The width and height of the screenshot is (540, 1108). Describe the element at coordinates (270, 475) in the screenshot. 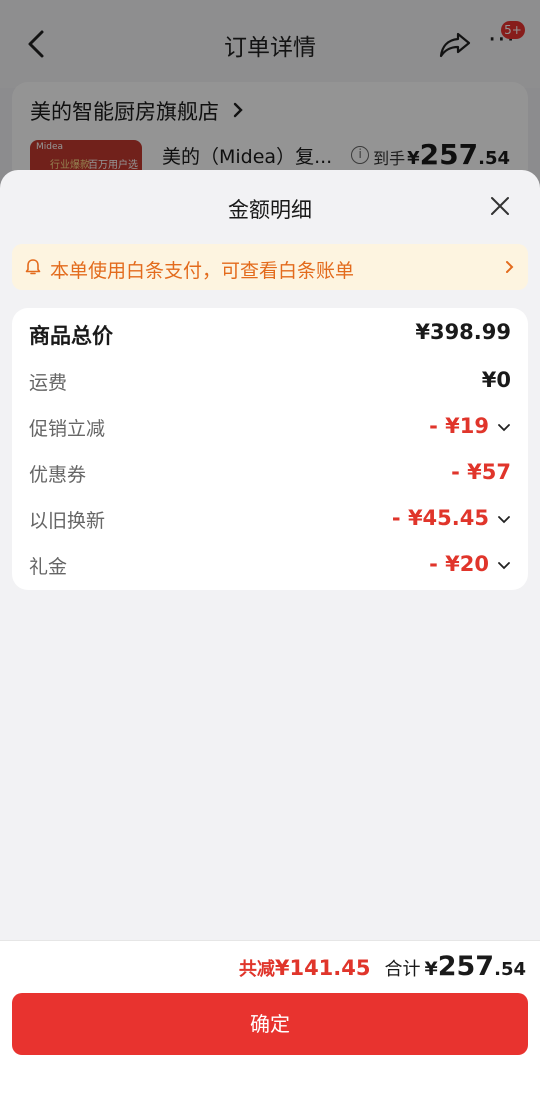

I see `row-coupon: 优惠券 - ¥57` at that location.